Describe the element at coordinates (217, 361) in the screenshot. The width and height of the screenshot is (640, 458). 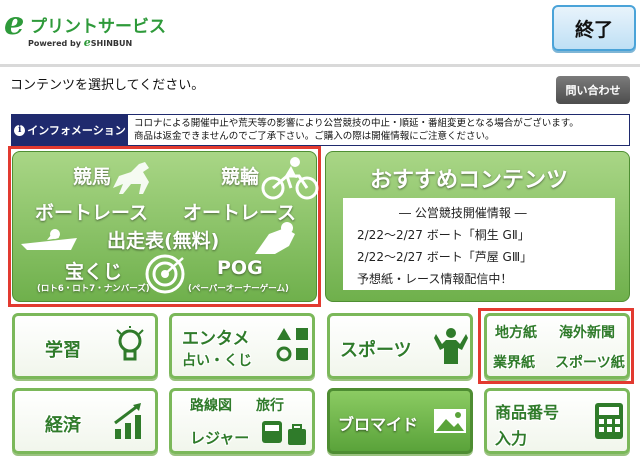
I see `fortune-lottery-label: 占い・くじ` at that location.